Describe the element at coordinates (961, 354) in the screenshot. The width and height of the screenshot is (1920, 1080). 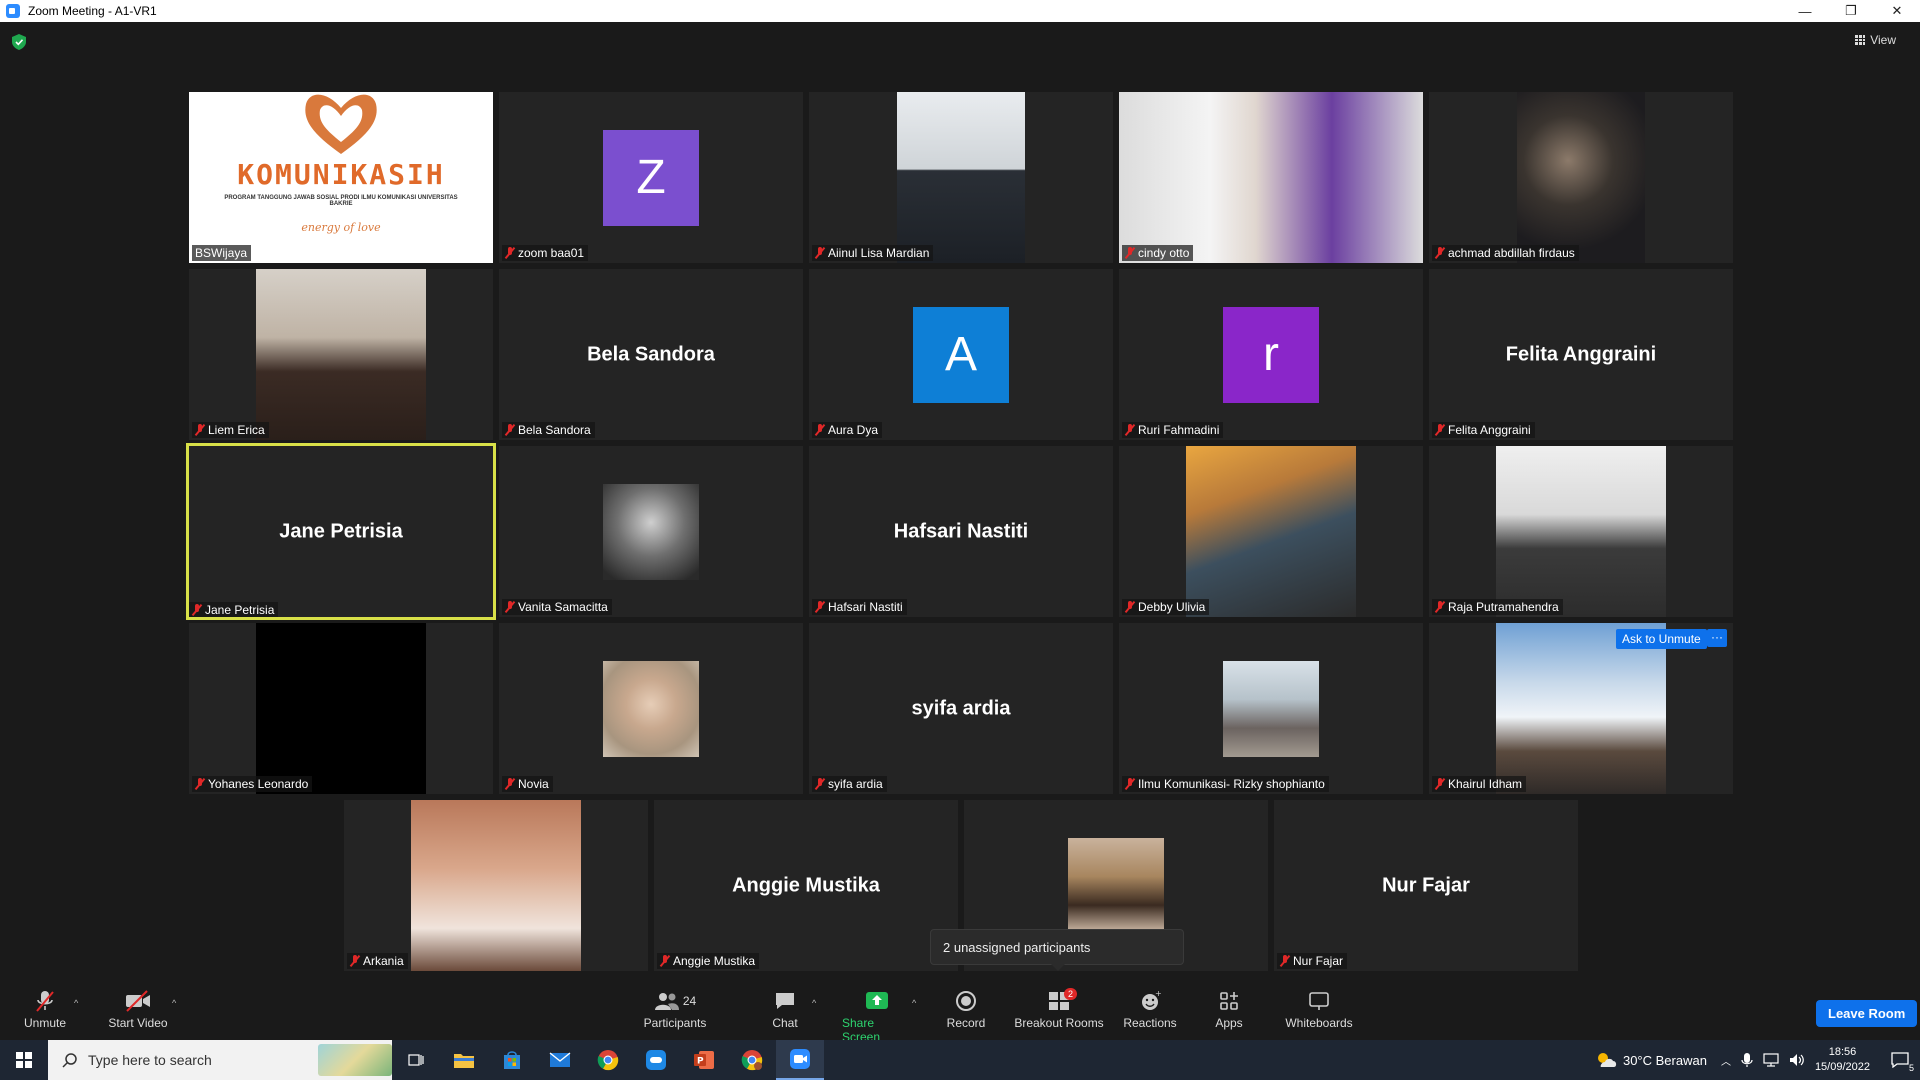
I see `participant-tile: A Aura Dya` at that location.